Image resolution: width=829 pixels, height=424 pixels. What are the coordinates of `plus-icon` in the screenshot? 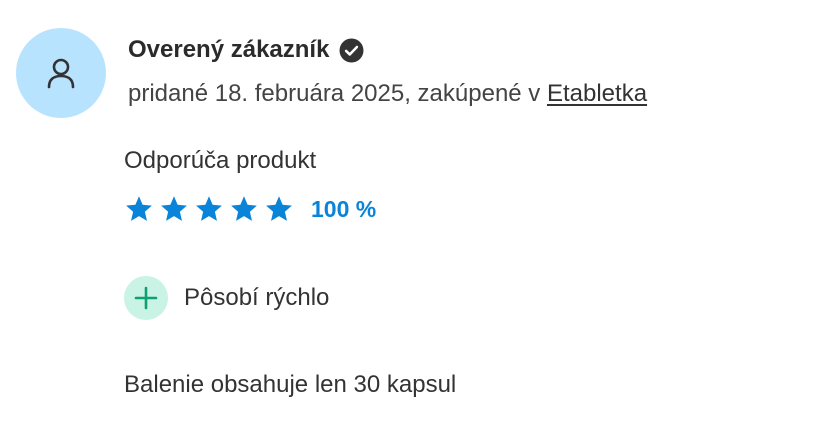 It's located at (146, 298).